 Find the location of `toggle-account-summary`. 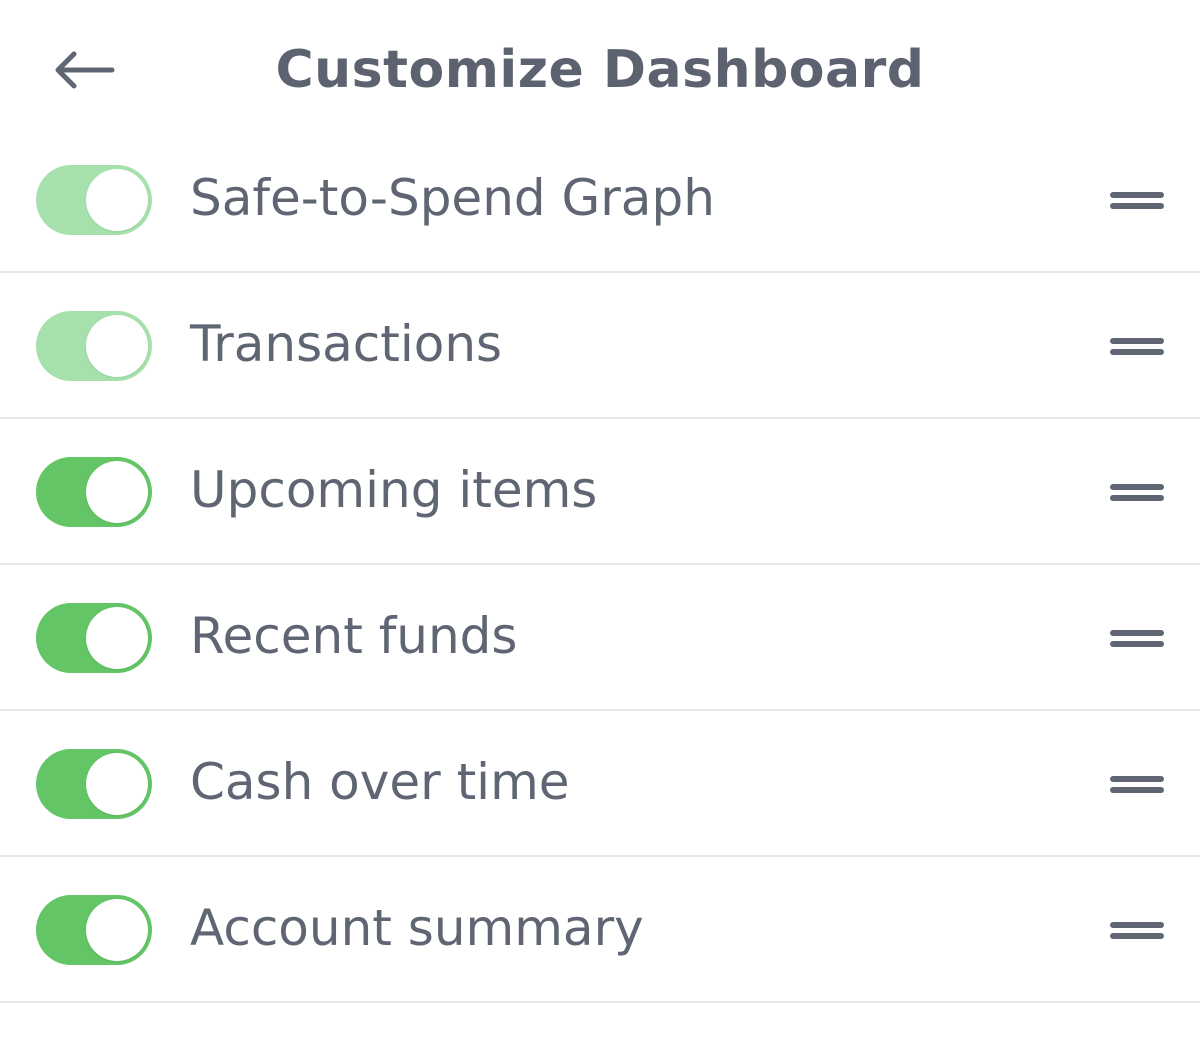

toggle-account-summary is located at coordinates (94, 930).